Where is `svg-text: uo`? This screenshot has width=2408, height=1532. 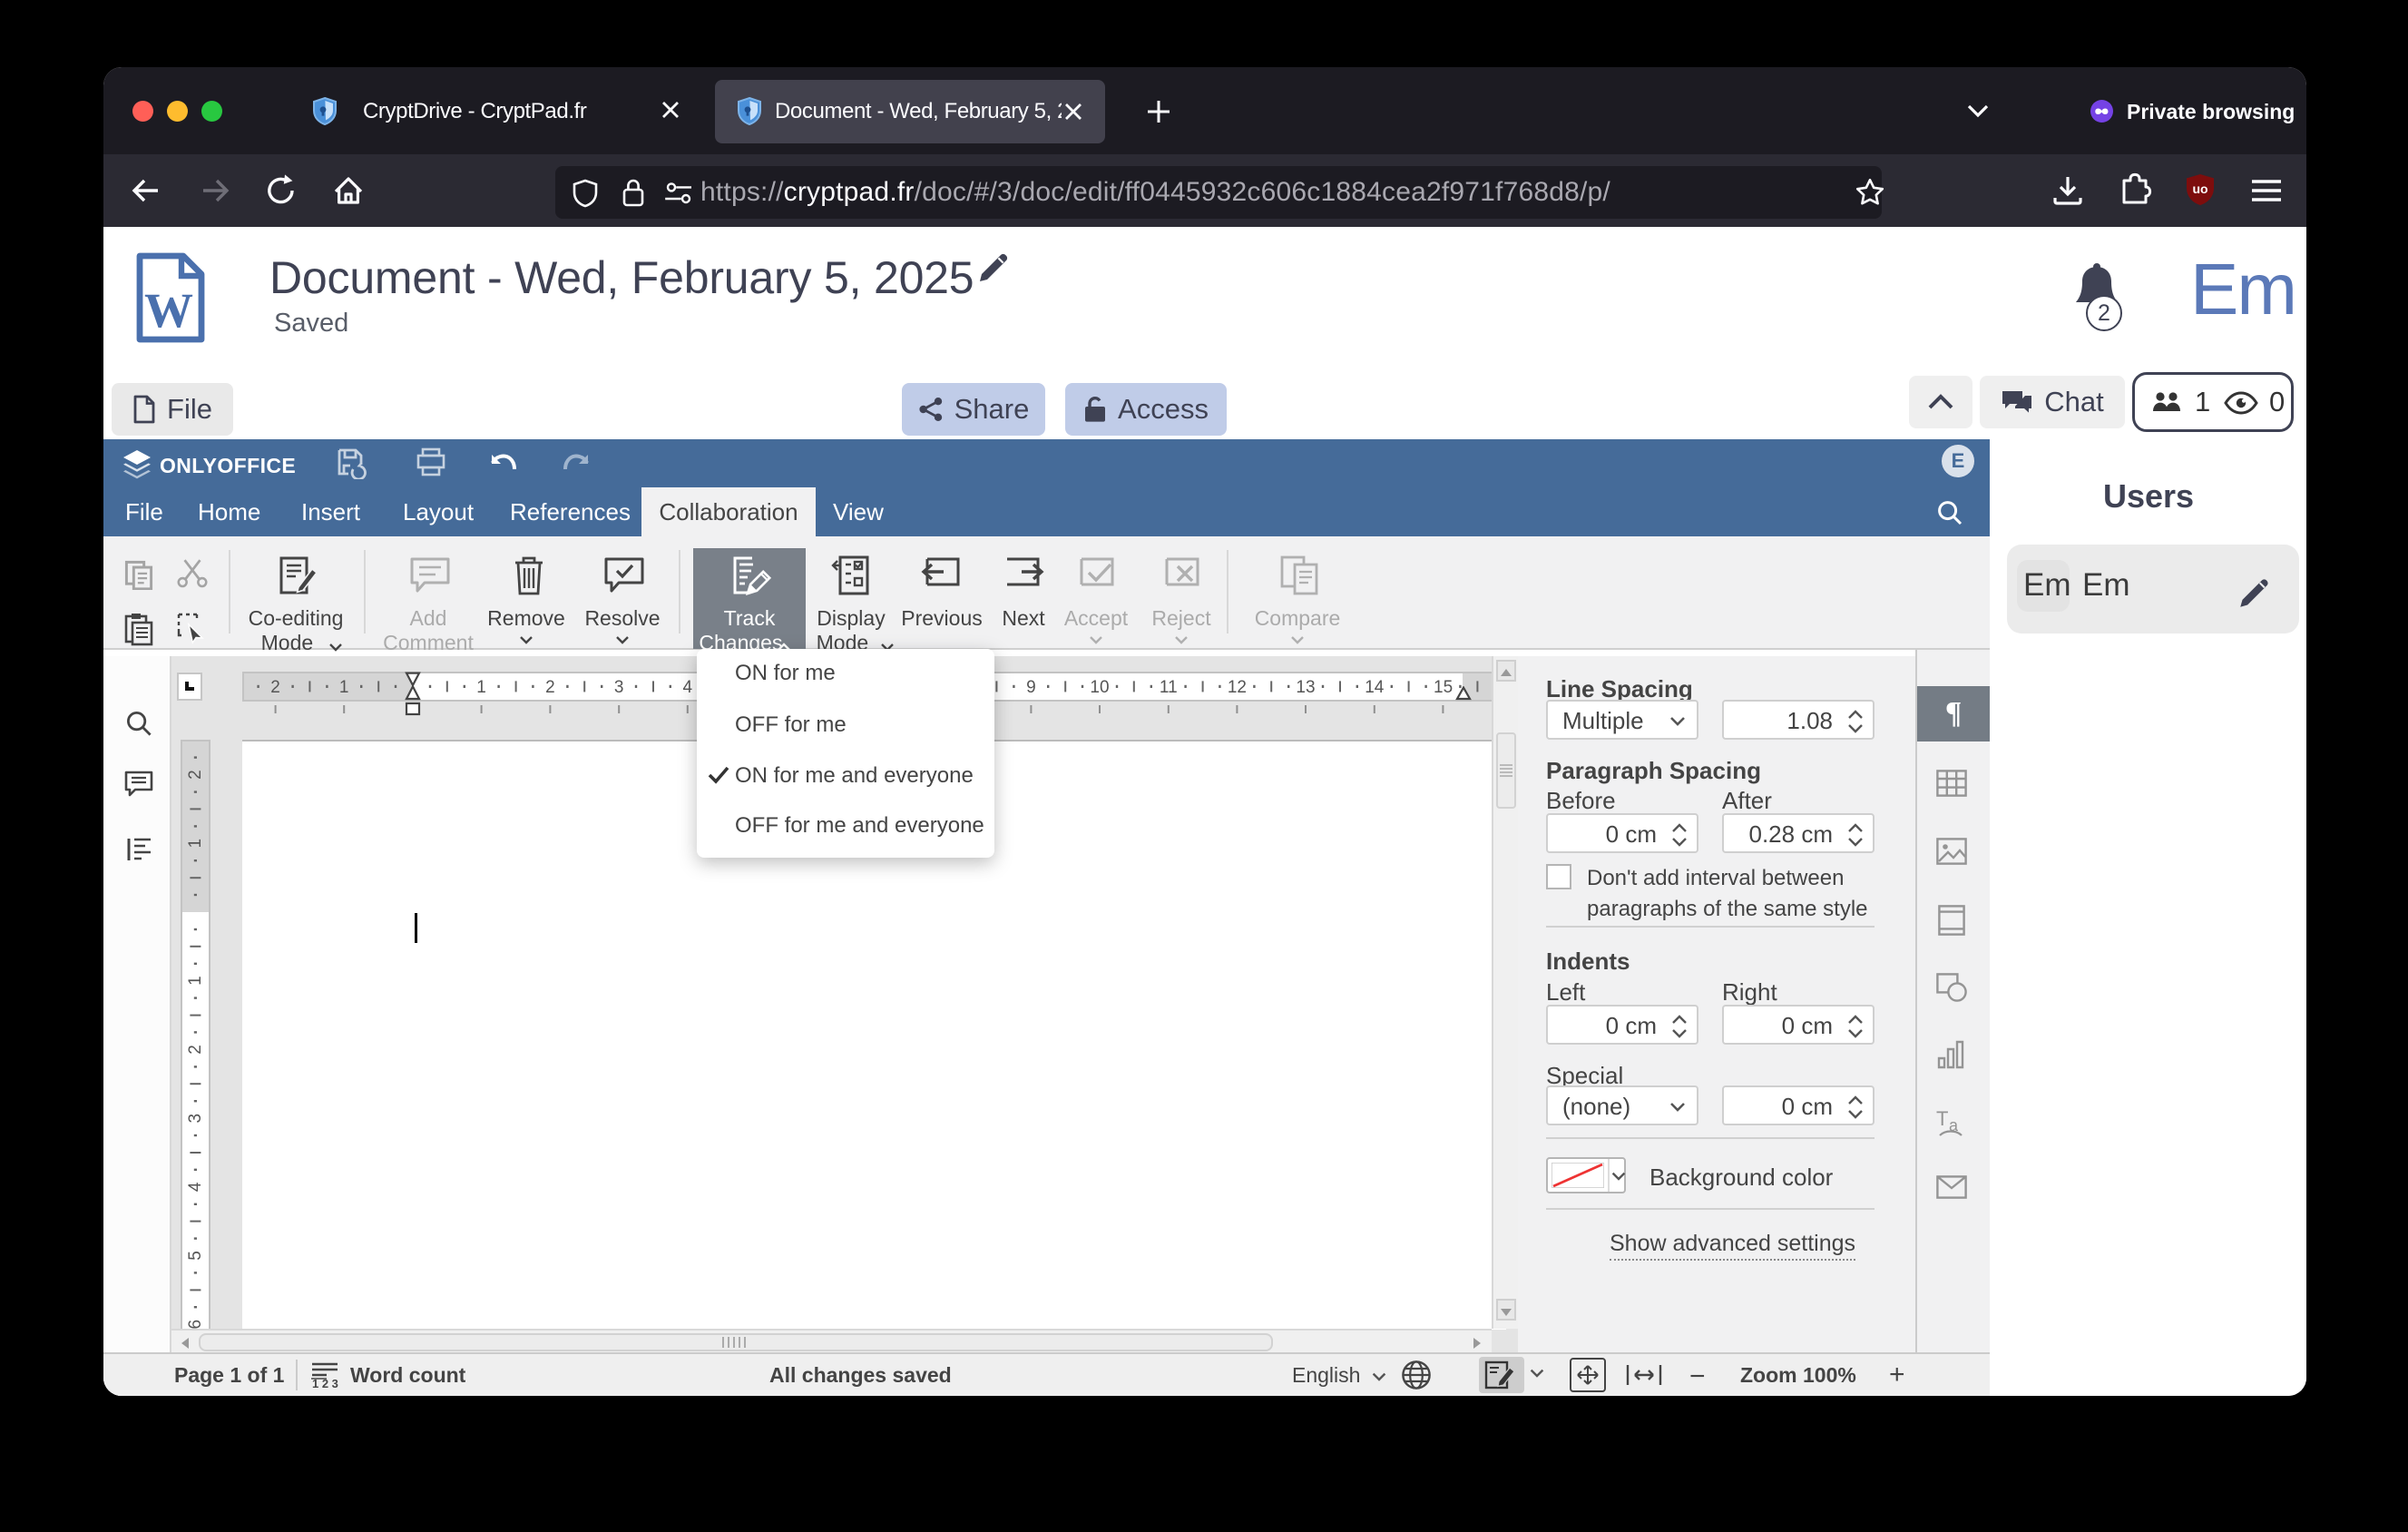 svg-text: uo is located at coordinates (2199, 189).